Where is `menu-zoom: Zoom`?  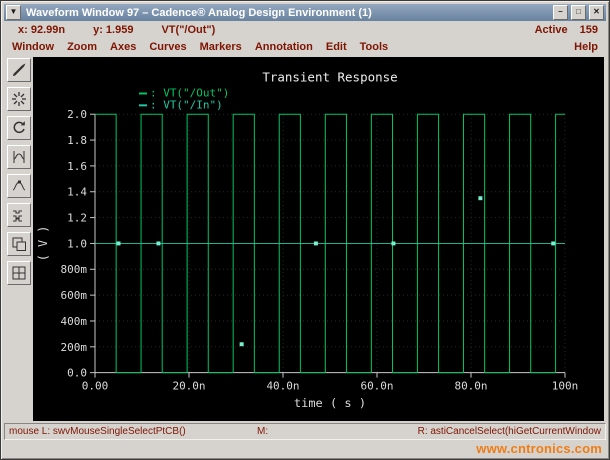 menu-zoom: Zoom is located at coordinates (82, 47).